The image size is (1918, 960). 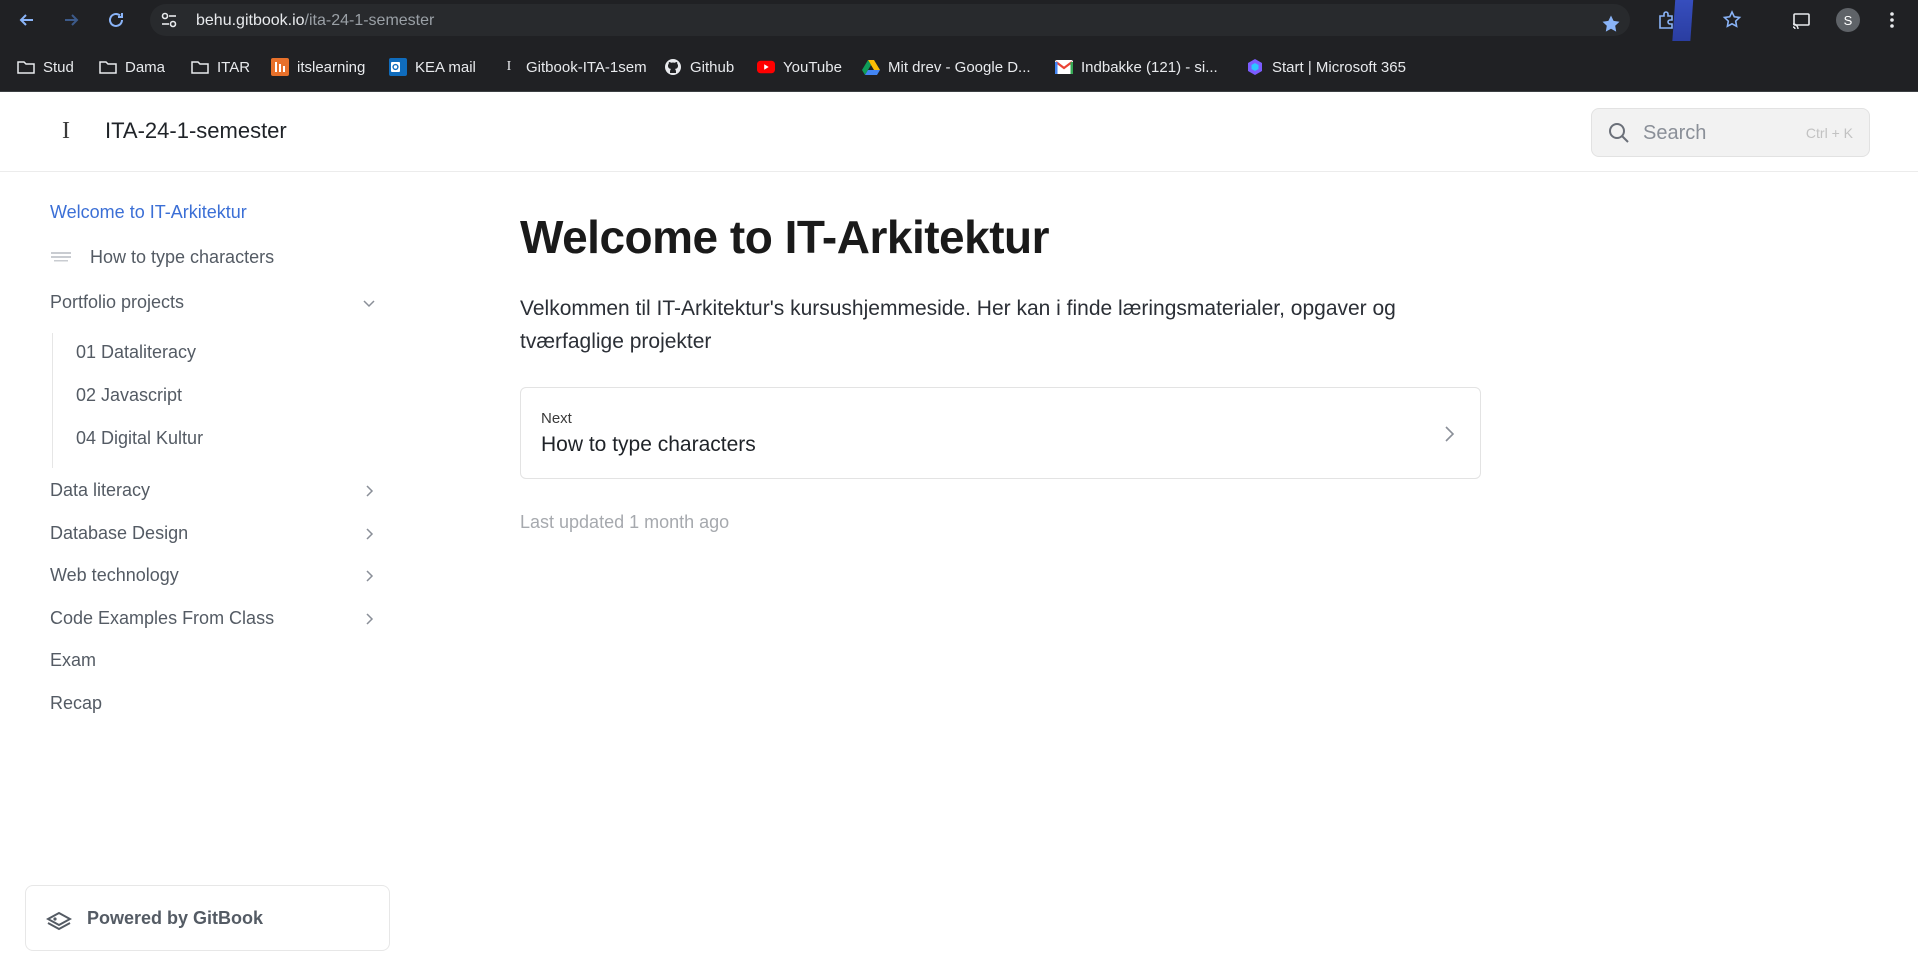 I want to click on gmail-icon, so click(x=1064, y=67).